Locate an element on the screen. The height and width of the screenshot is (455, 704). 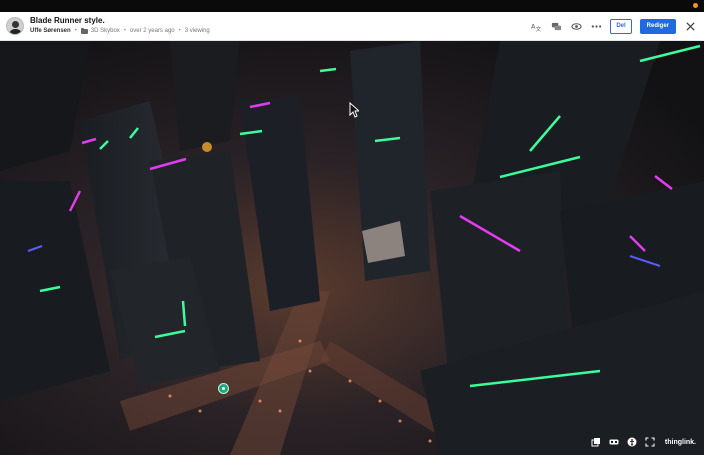
status-dot is located at coordinates (695, 5).